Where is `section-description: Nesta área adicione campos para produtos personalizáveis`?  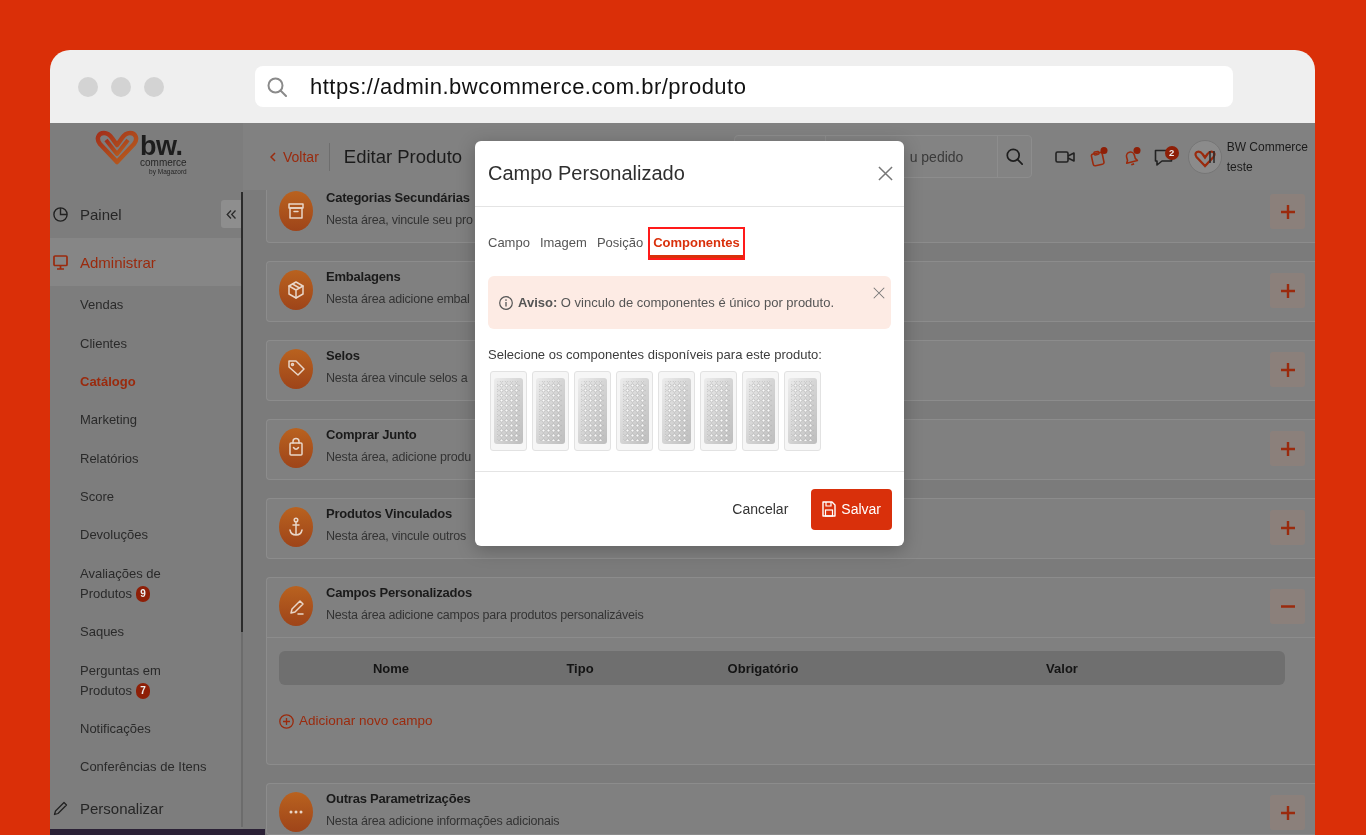
section-description: Nesta área adicione campos para produtos personalizáveis is located at coordinates (485, 615).